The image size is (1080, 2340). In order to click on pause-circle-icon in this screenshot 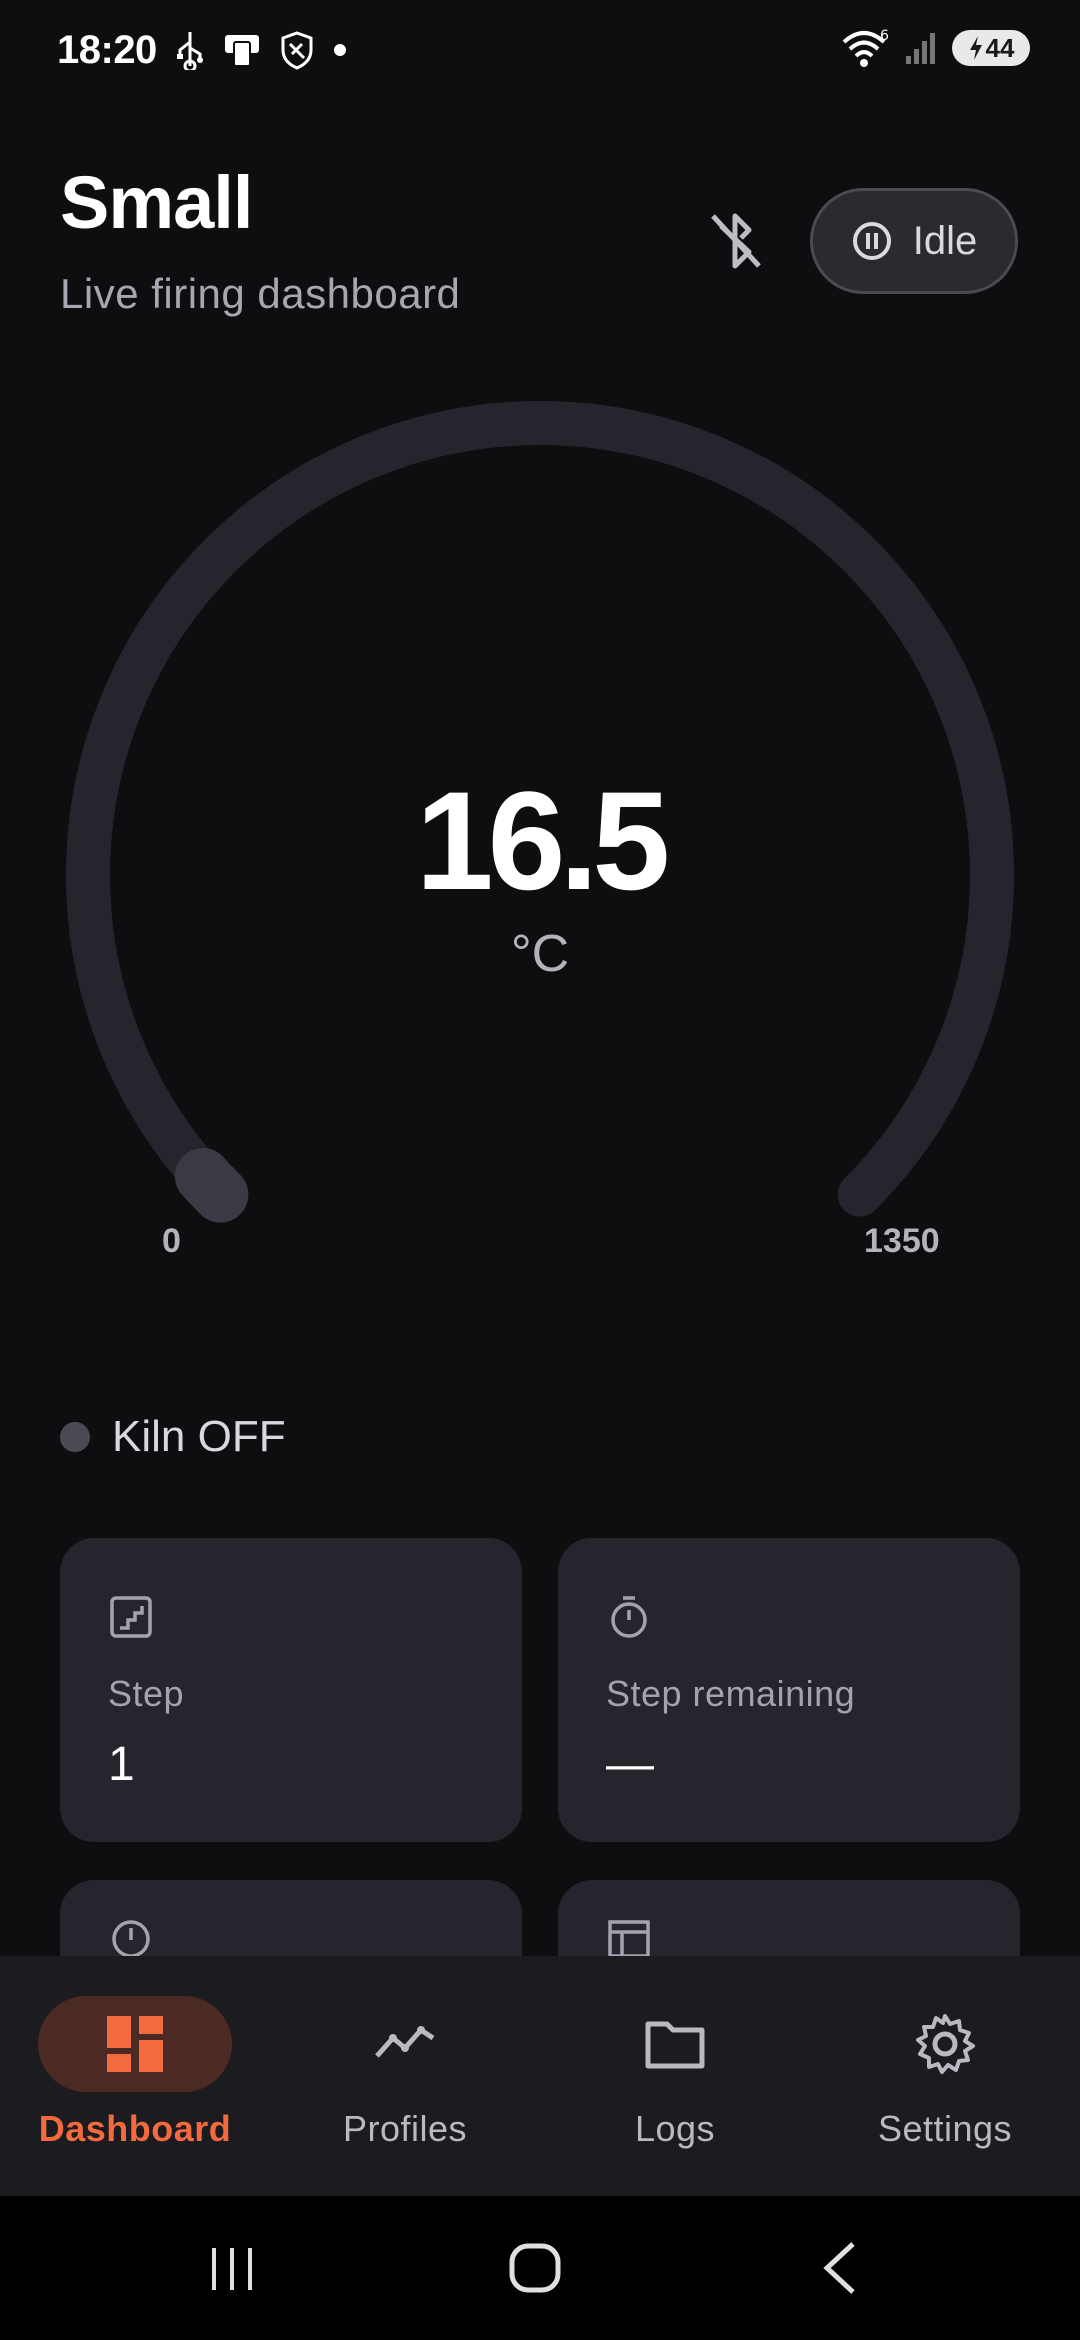, I will do `click(871, 241)`.